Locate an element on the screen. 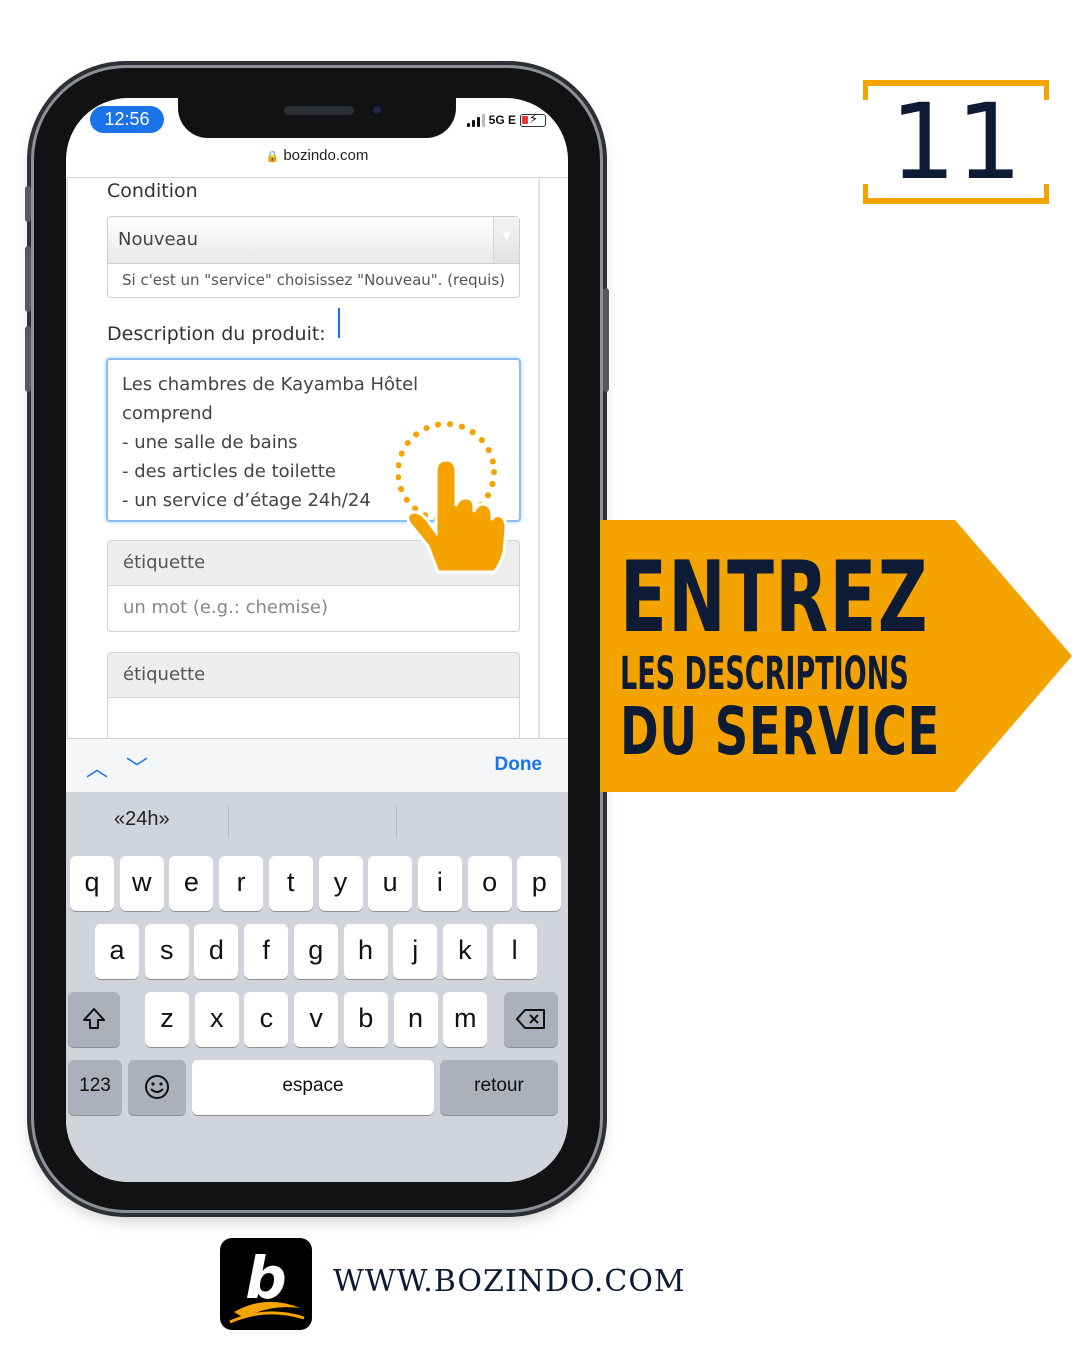  emoji-icon is located at coordinates (157, 1087).